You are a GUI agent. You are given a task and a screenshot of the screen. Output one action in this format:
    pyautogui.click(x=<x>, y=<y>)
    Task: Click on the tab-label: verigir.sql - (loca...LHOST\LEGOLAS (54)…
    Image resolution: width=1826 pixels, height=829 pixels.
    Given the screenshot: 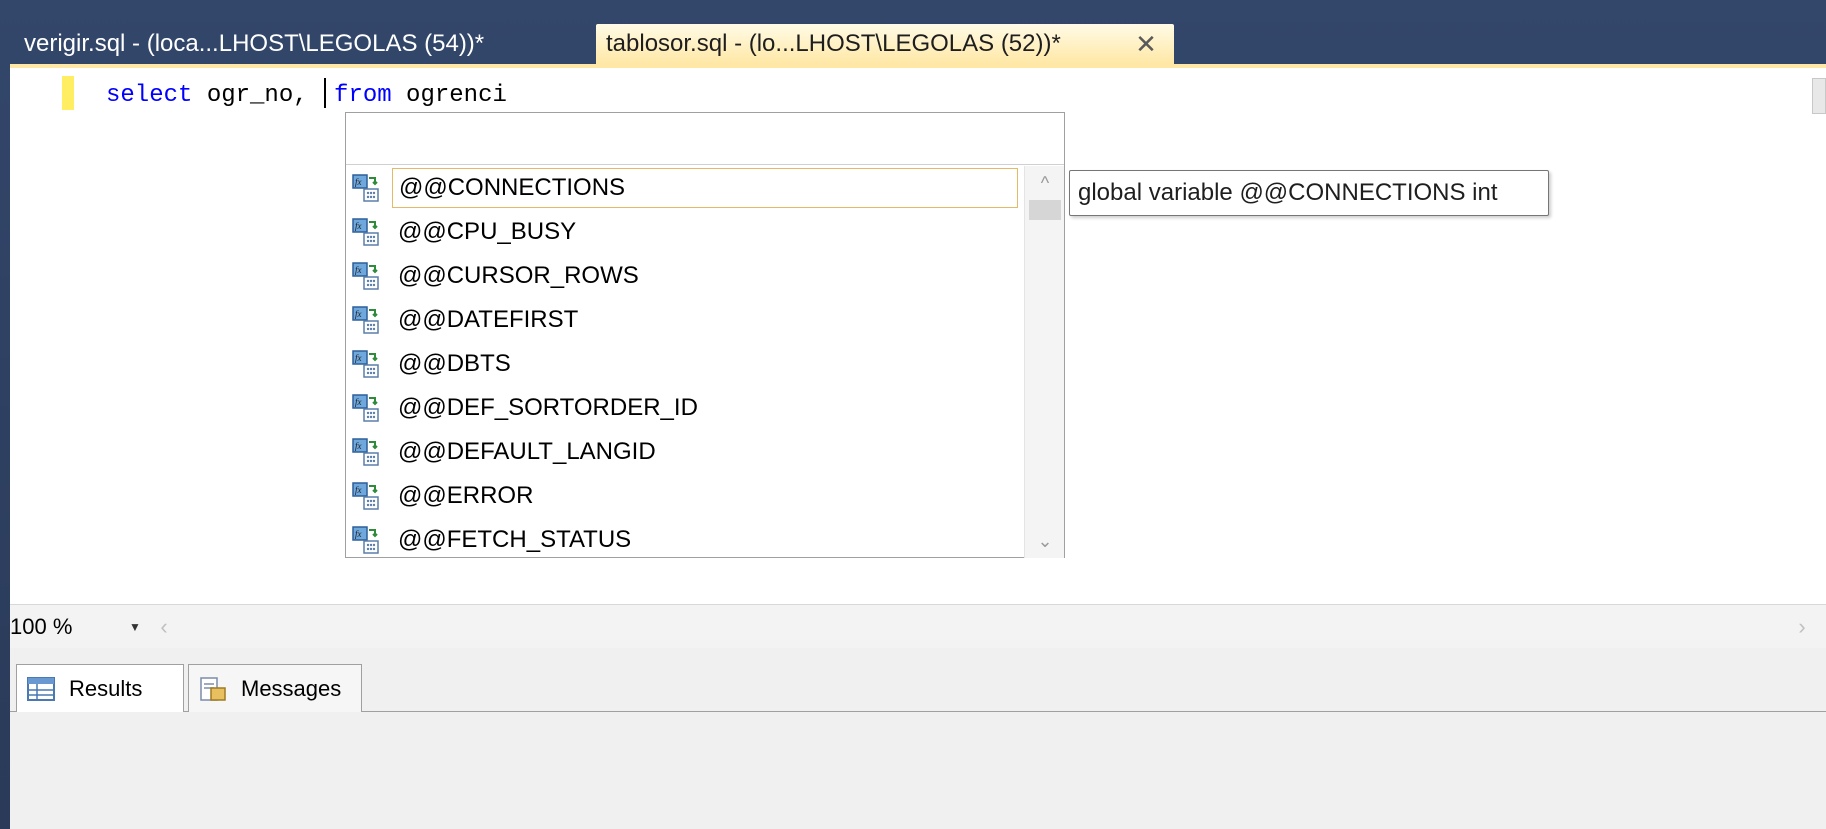 What is the action you would take?
    pyautogui.click(x=254, y=43)
    